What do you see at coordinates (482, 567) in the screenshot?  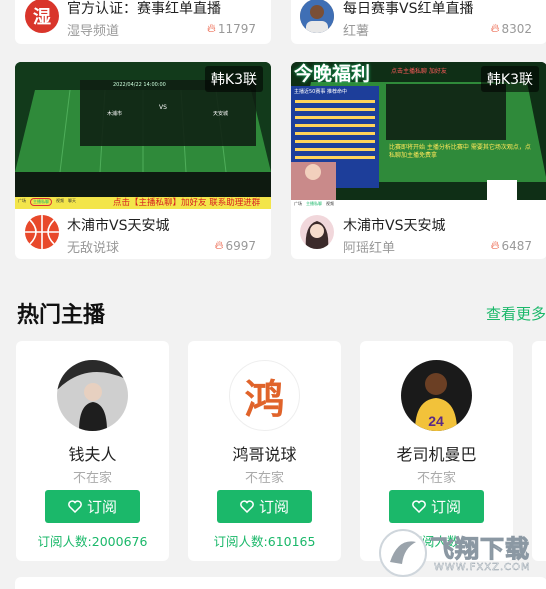 I see `watermark-url: WWW.FXXZ.COM` at bounding box center [482, 567].